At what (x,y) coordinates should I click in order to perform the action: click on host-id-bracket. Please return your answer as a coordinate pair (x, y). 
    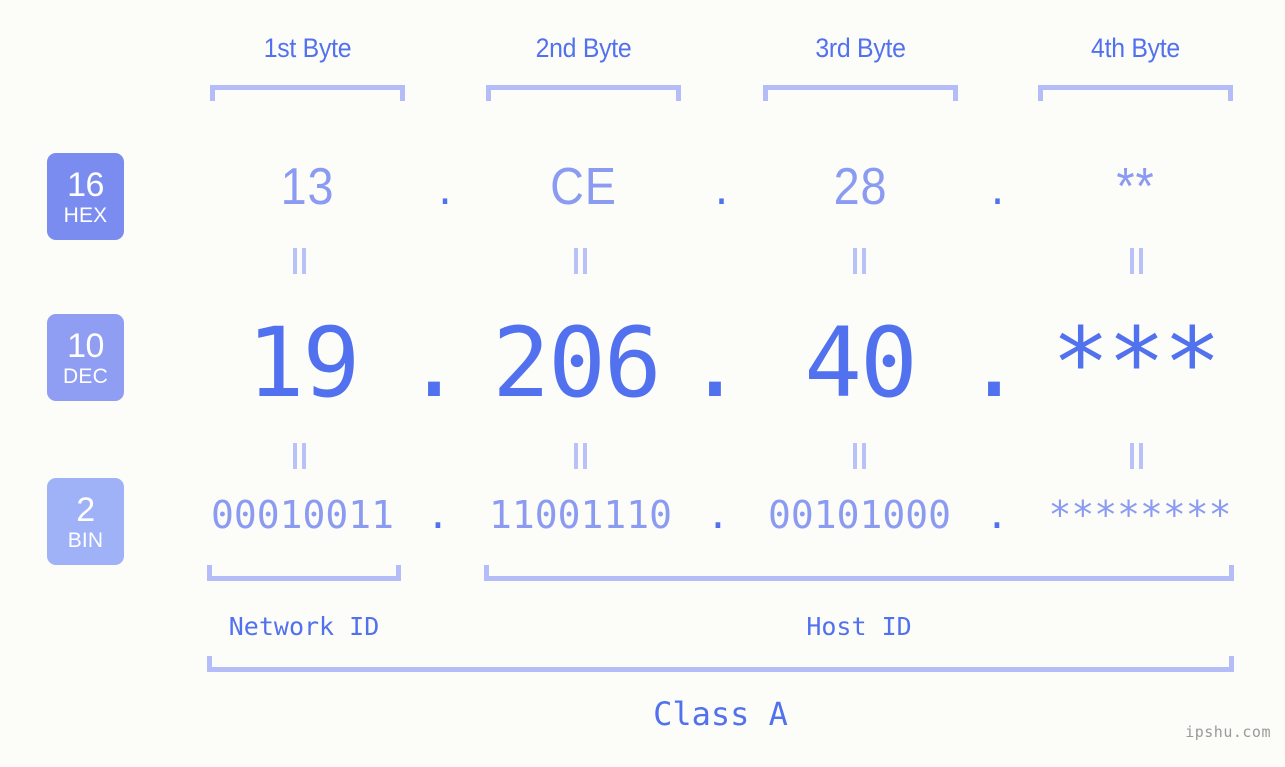
    Looking at the image, I should click on (859, 573).